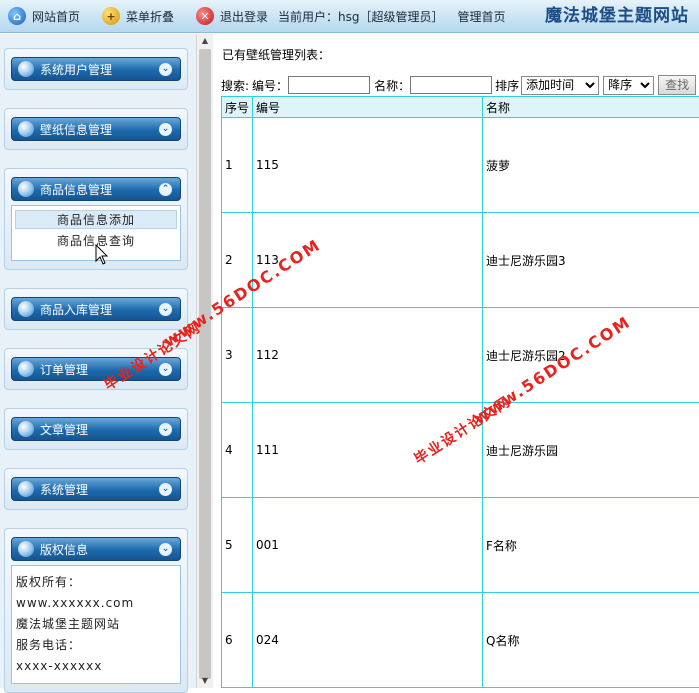  I want to click on menu-header-label: 系统管理, so click(64, 489).